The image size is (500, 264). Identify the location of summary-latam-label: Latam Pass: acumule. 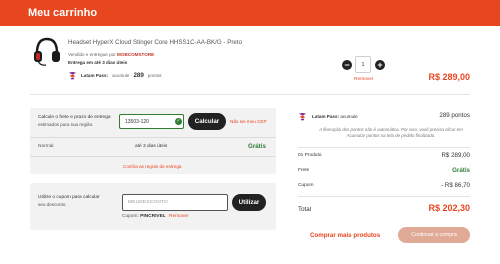
(335, 116).